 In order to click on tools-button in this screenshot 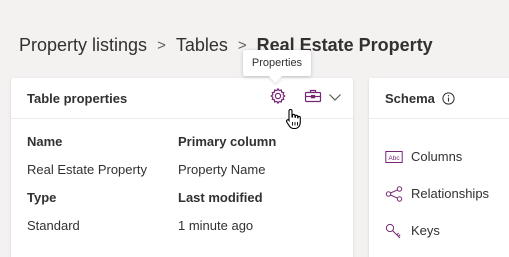, I will do `click(313, 98)`.